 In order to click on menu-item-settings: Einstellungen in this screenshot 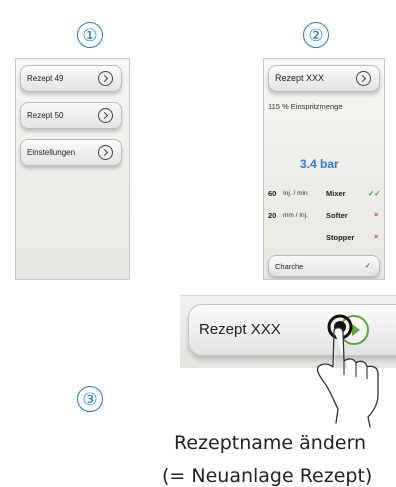, I will do `click(71, 152)`.